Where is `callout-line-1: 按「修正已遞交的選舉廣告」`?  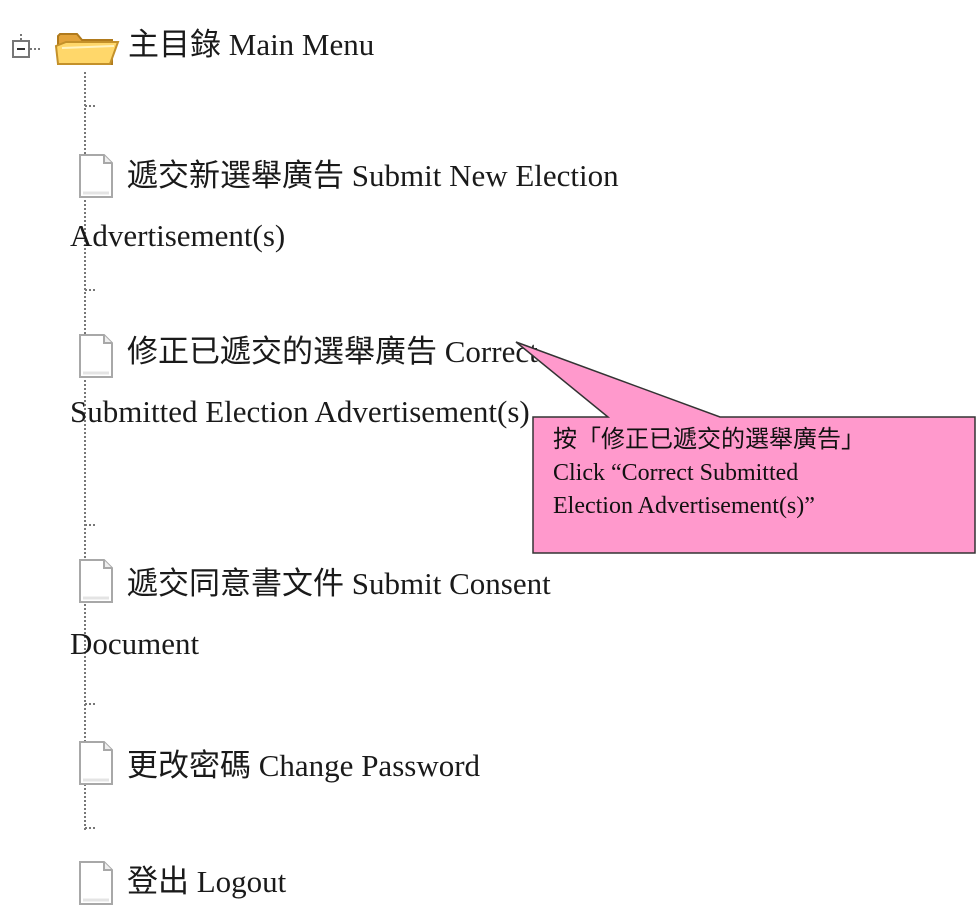
callout-line-1: 按「修正已遞交的選舉廣告」 is located at coordinates (709, 440).